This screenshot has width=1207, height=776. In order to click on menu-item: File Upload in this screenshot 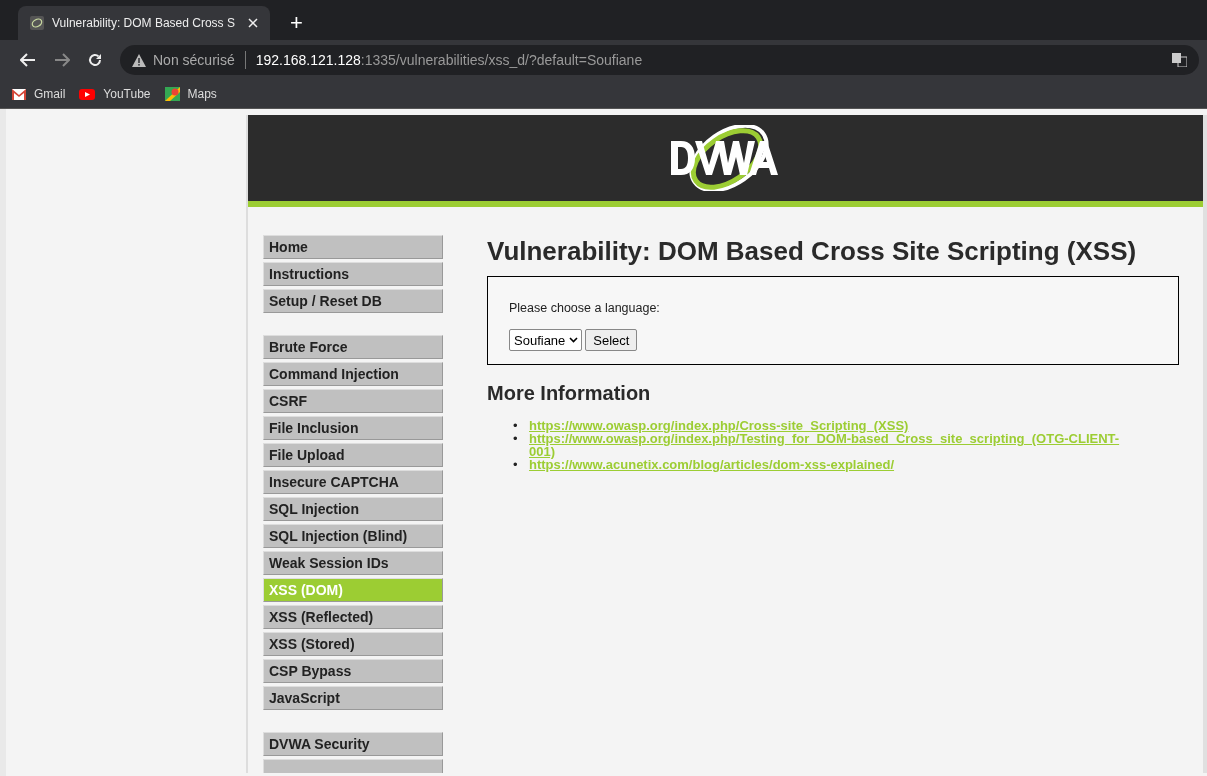, I will do `click(353, 455)`.